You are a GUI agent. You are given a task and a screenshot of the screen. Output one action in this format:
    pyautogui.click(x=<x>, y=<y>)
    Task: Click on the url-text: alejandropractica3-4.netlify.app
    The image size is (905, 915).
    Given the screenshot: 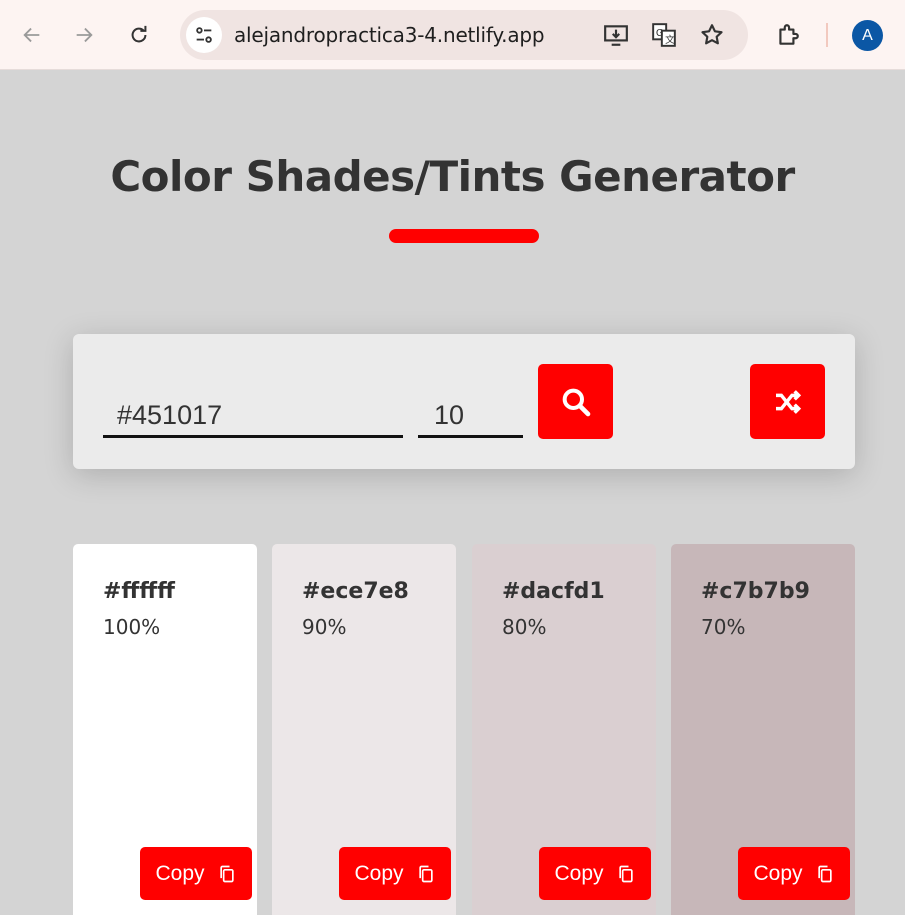 What is the action you would take?
    pyautogui.click(x=389, y=35)
    